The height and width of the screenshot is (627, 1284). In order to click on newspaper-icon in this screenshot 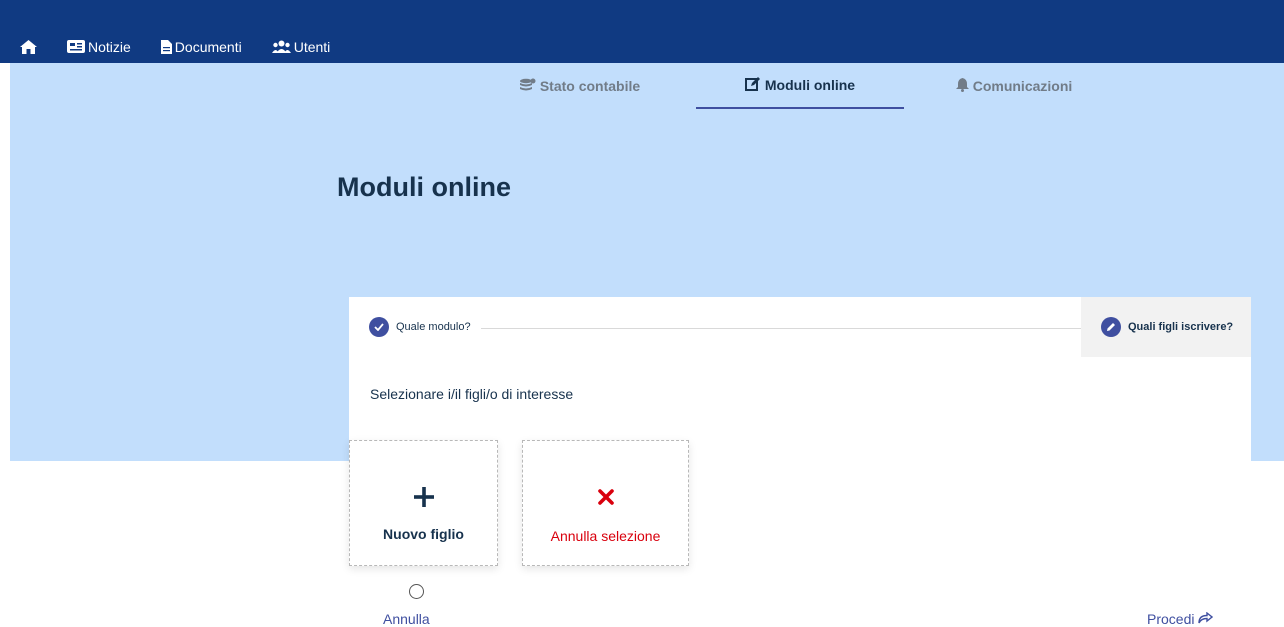, I will do `click(76, 46)`.